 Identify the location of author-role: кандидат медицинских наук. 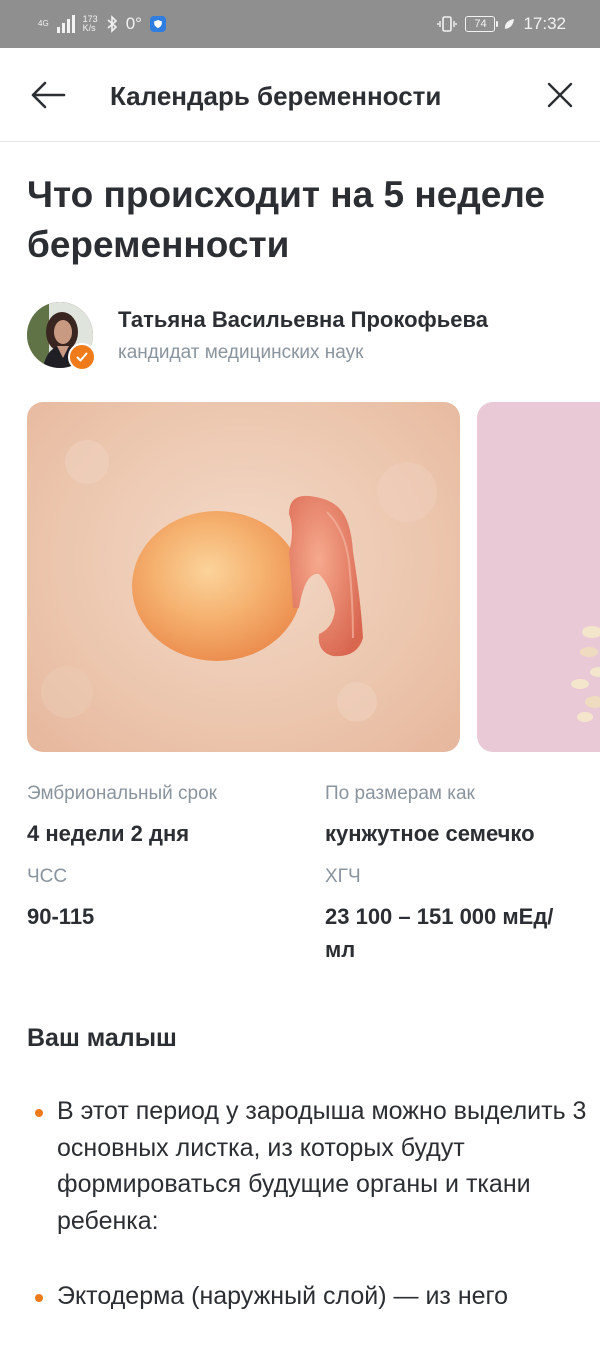
(241, 352).